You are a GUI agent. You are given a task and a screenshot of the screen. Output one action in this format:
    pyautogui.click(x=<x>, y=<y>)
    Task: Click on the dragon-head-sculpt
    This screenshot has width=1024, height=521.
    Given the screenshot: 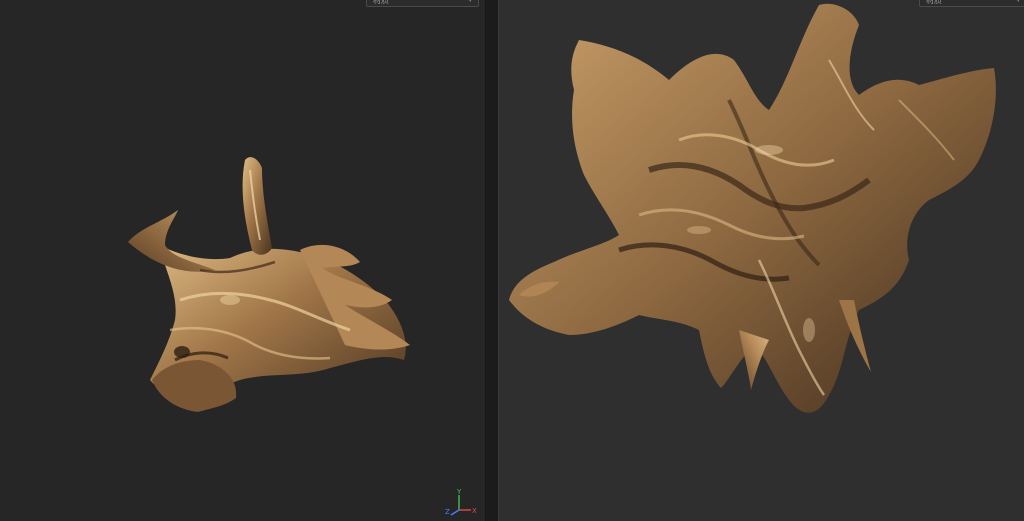 What is the action you would take?
    pyautogui.click(x=269, y=284)
    